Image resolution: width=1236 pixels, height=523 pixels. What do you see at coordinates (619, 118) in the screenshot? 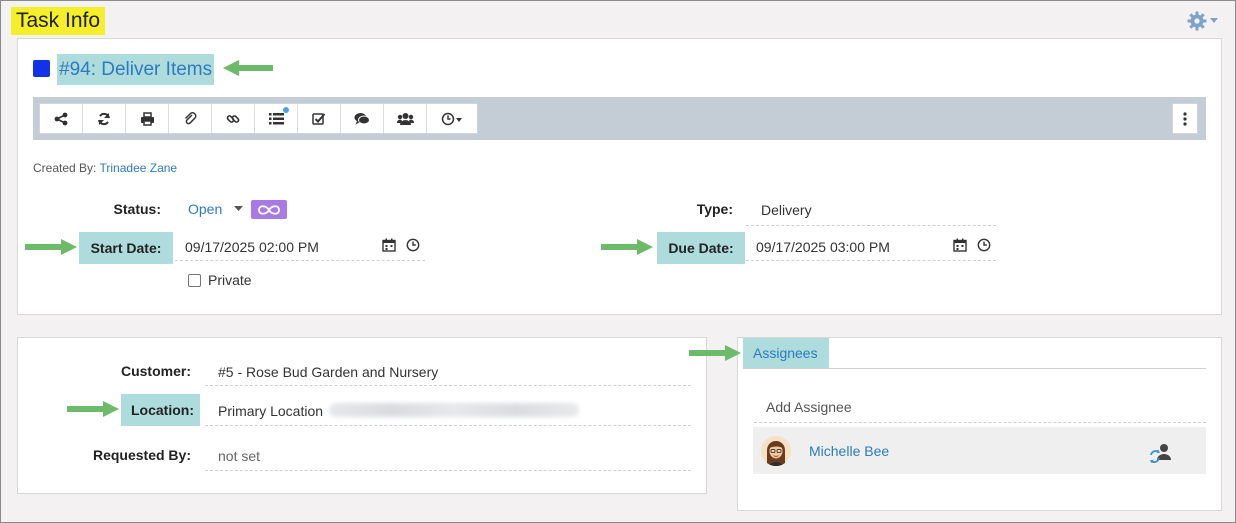
I see `task-toolbar` at bounding box center [619, 118].